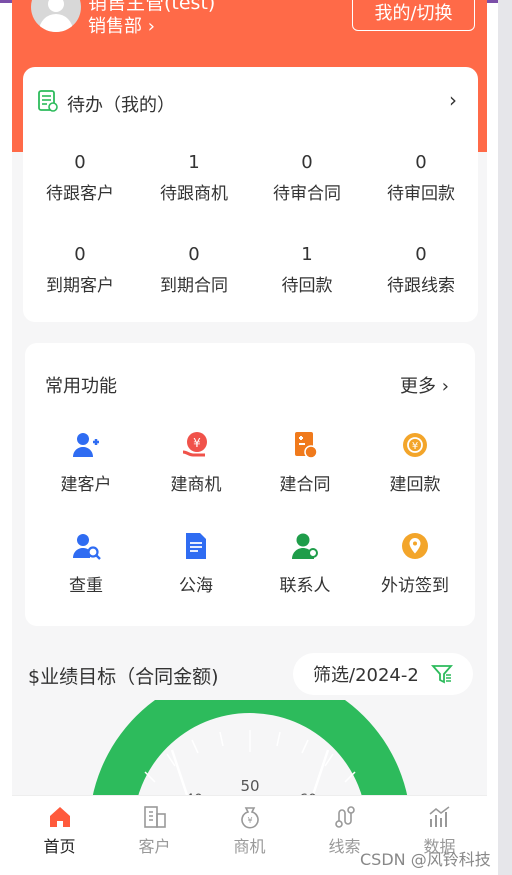 The width and height of the screenshot is (512, 875). I want to click on stat-item: 1 待跟商机, so click(194, 178).